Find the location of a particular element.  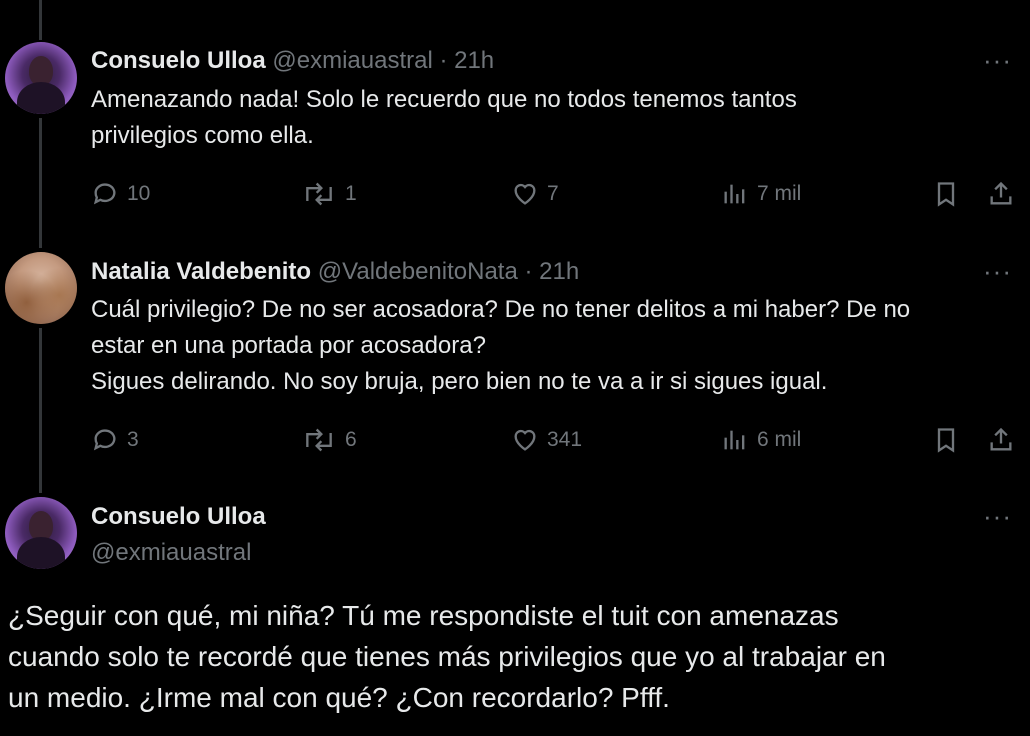

views-count: 7 mil is located at coordinates (779, 193).